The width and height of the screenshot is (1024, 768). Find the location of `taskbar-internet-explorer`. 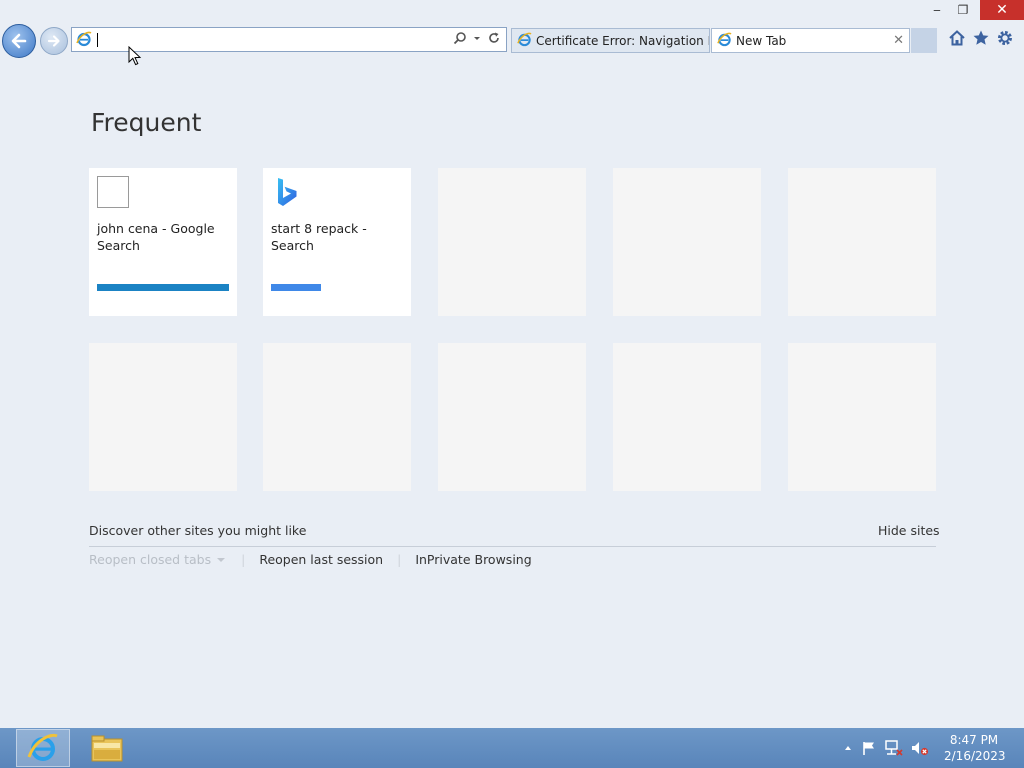

taskbar-internet-explorer is located at coordinates (43, 748).